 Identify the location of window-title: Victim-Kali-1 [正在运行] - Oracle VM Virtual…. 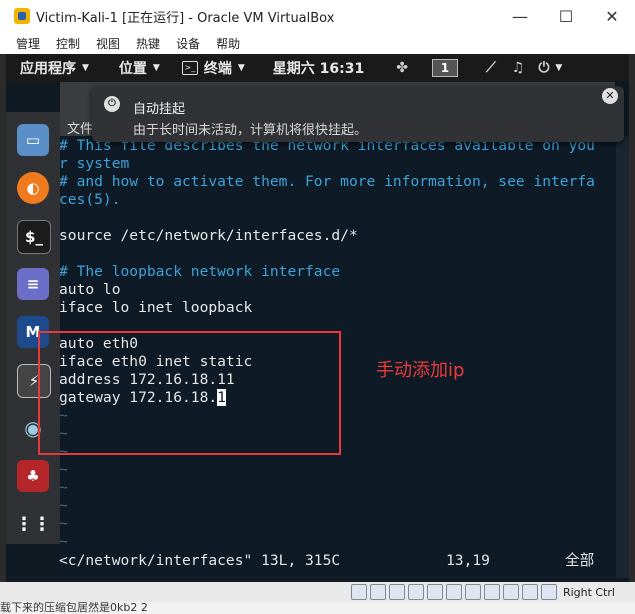
(185, 18).